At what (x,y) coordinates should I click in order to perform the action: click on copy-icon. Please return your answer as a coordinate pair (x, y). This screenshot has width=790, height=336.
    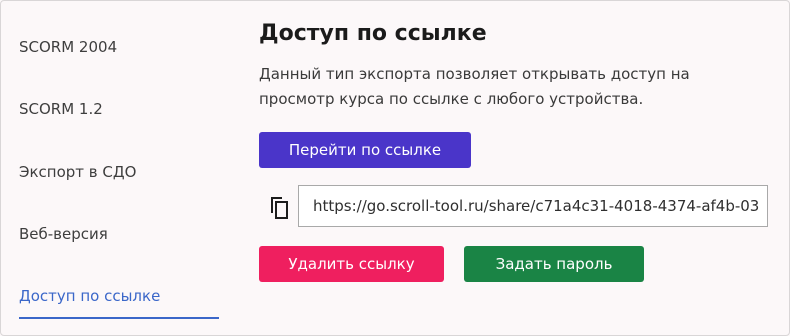
    Looking at the image, I should click on (279, 208).